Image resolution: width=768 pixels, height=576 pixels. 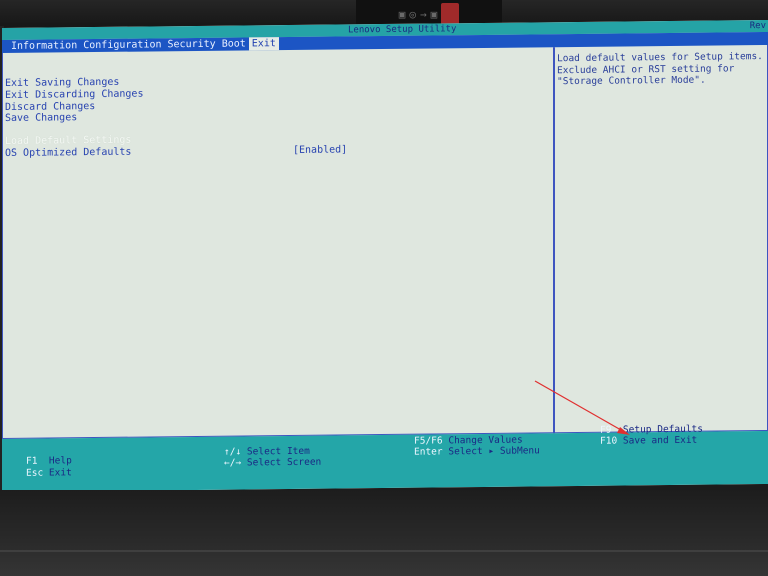 I want to click on f5f6-label: Change Values, so click(x=485, y=440).